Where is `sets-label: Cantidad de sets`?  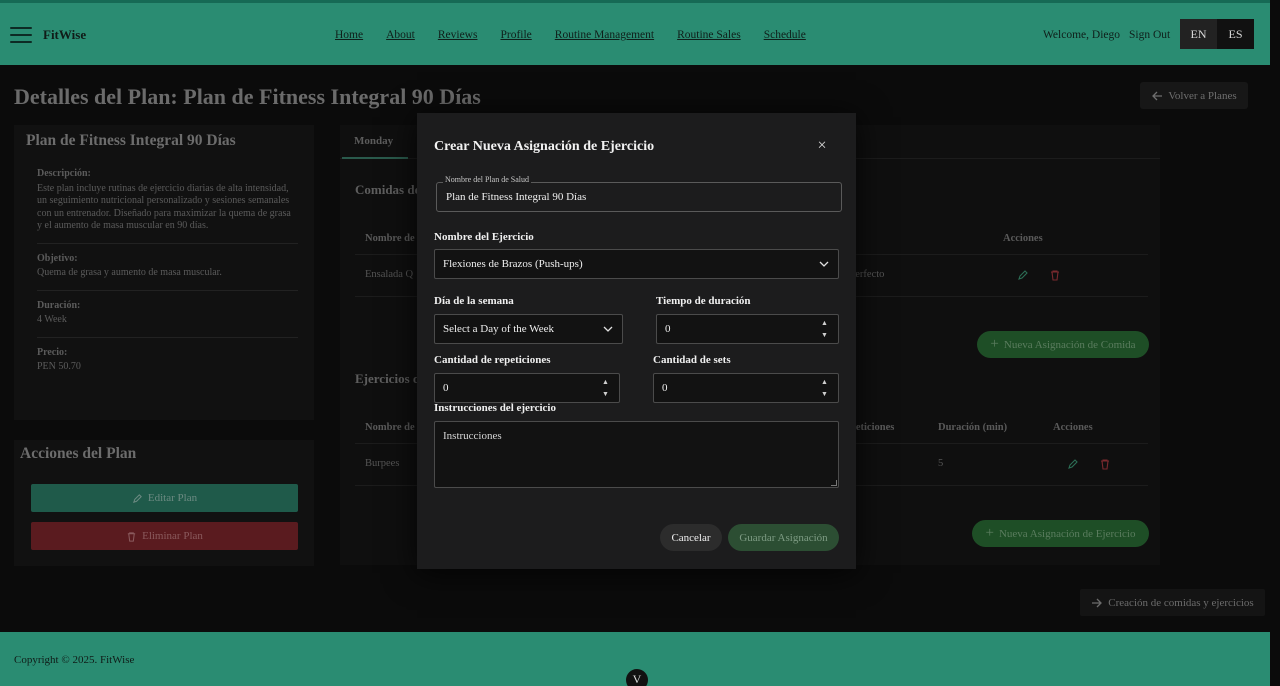
sets-label: Cantidad de sets is located at coordinates (692, 360).